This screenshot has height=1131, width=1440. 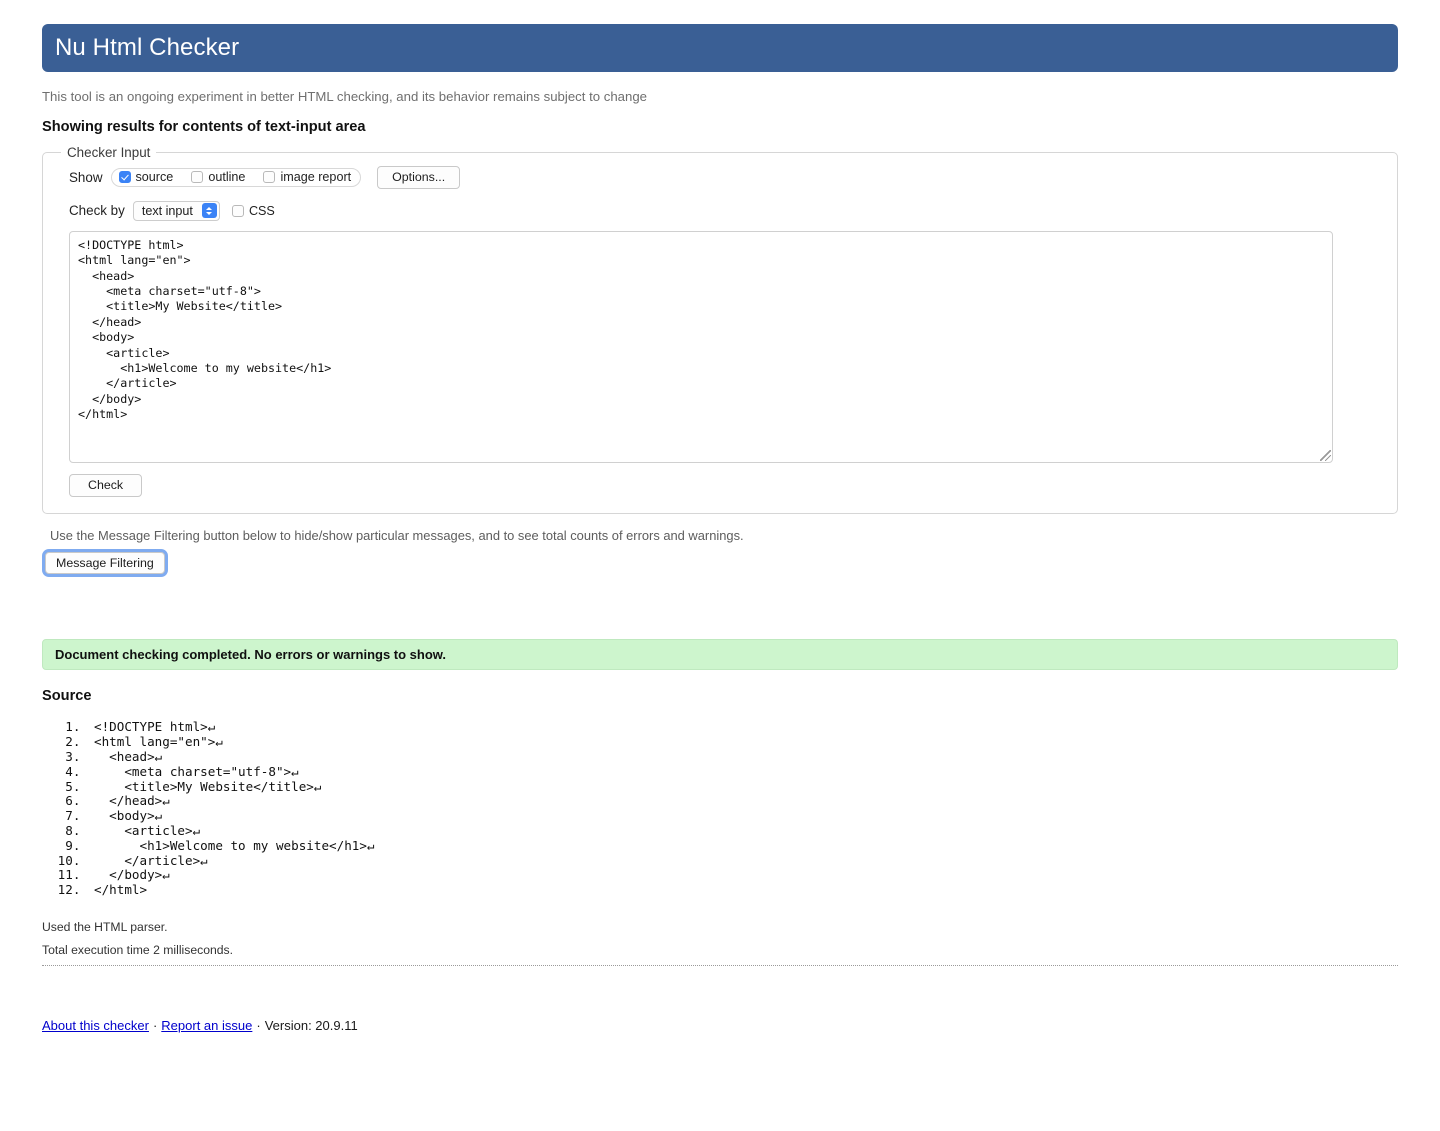 I want to click on source-line: <article>↵, so click(x=743, y=831).